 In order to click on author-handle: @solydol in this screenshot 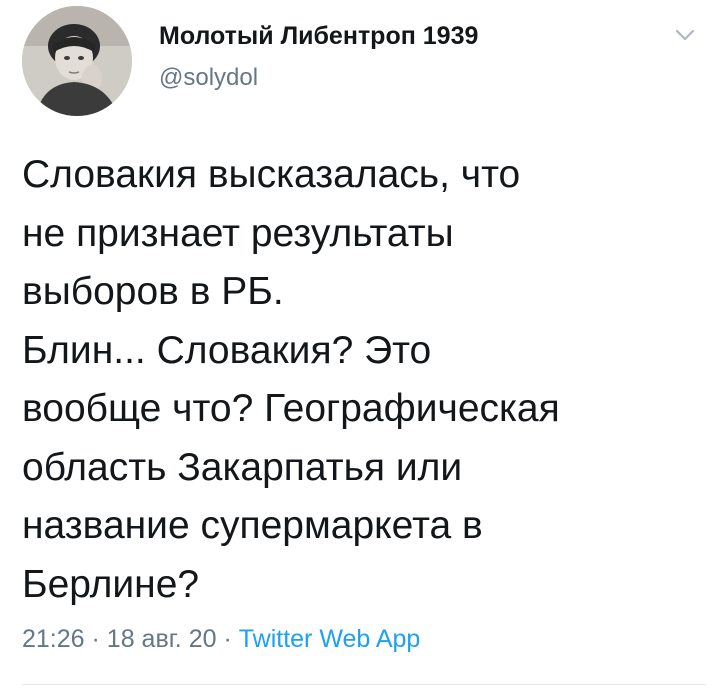, I will do `click(208, 78)`.